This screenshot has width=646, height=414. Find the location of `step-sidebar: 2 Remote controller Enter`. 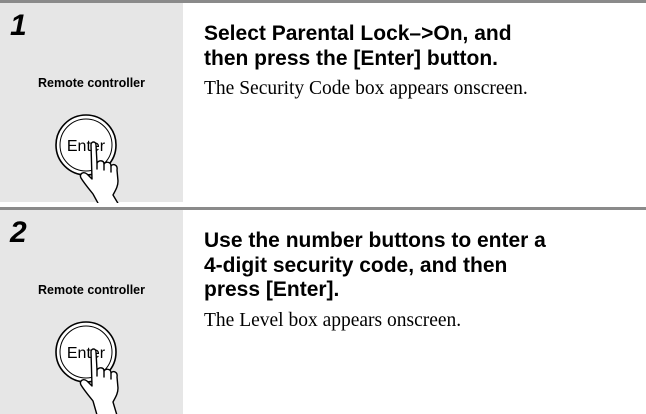

step-sidebar: 2 Remote controller Enter is located at coordinates (91, 312).